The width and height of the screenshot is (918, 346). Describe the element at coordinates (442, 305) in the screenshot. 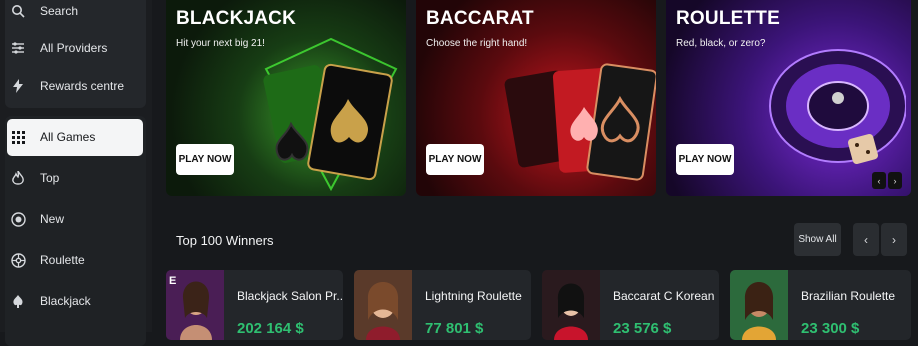

I see `winner-card: Lightning Roulette 77 801 $` at that location.